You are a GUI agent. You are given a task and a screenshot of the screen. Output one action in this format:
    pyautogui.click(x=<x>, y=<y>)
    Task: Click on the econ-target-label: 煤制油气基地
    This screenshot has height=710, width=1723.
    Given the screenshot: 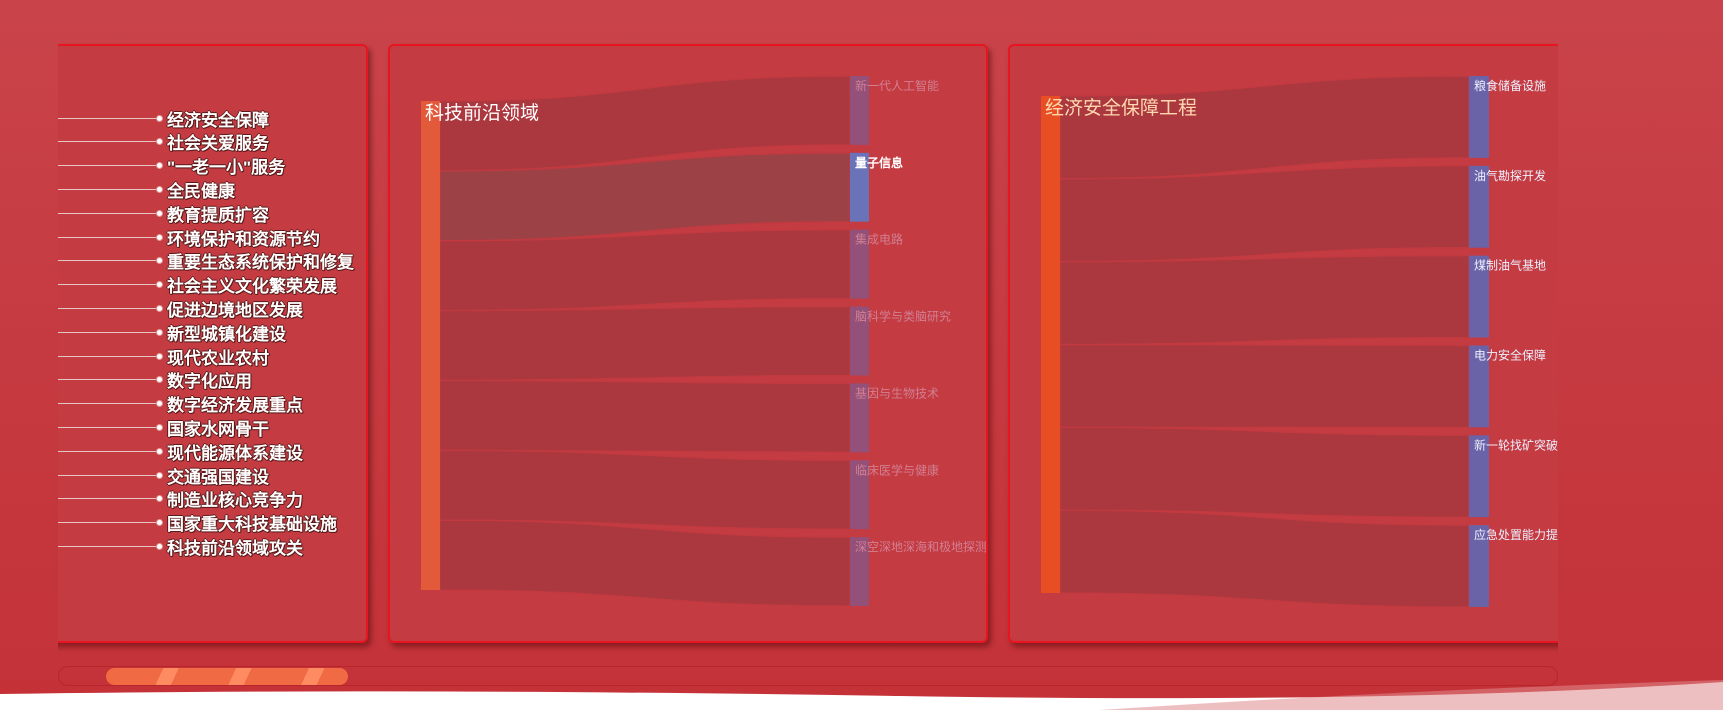 What is the action you would take?
    pyautogui.click(x=1510, y=265)
    